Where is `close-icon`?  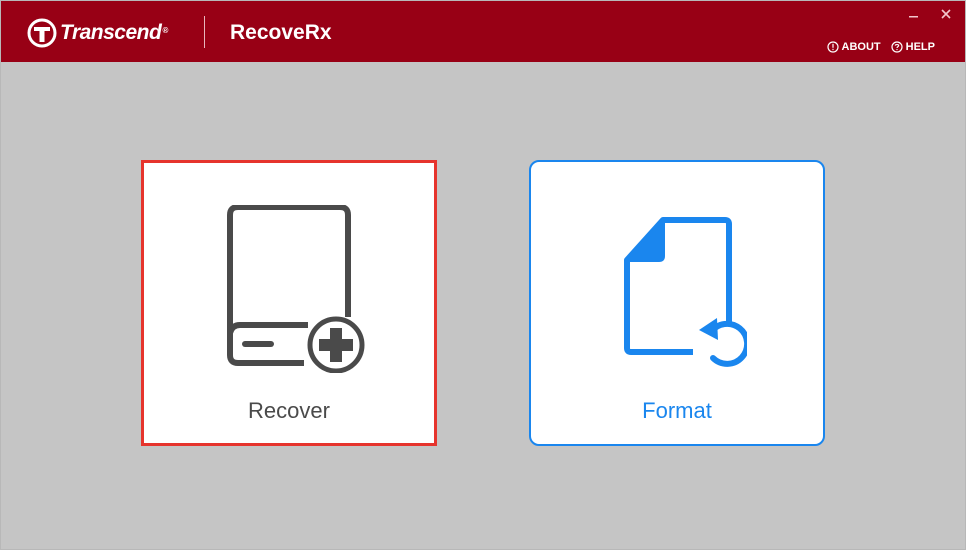 close-icon is located at coordinates (946, 14).